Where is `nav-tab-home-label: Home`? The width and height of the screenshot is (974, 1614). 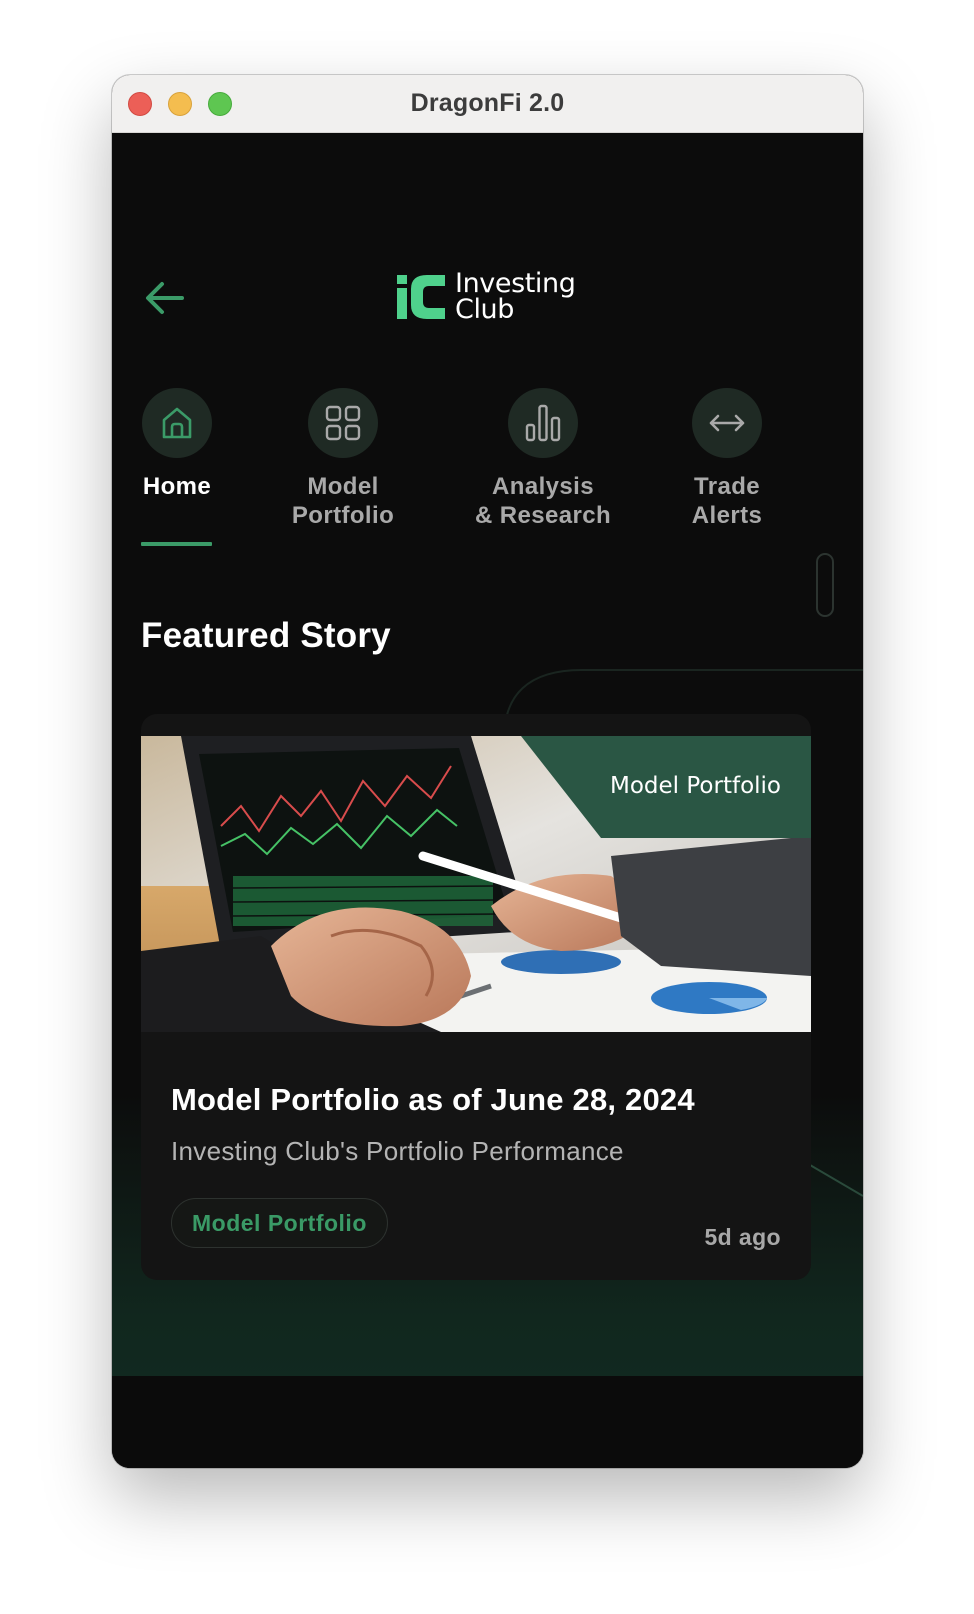 nav-tab-home-label: Home is located at coordinates (177, 486).